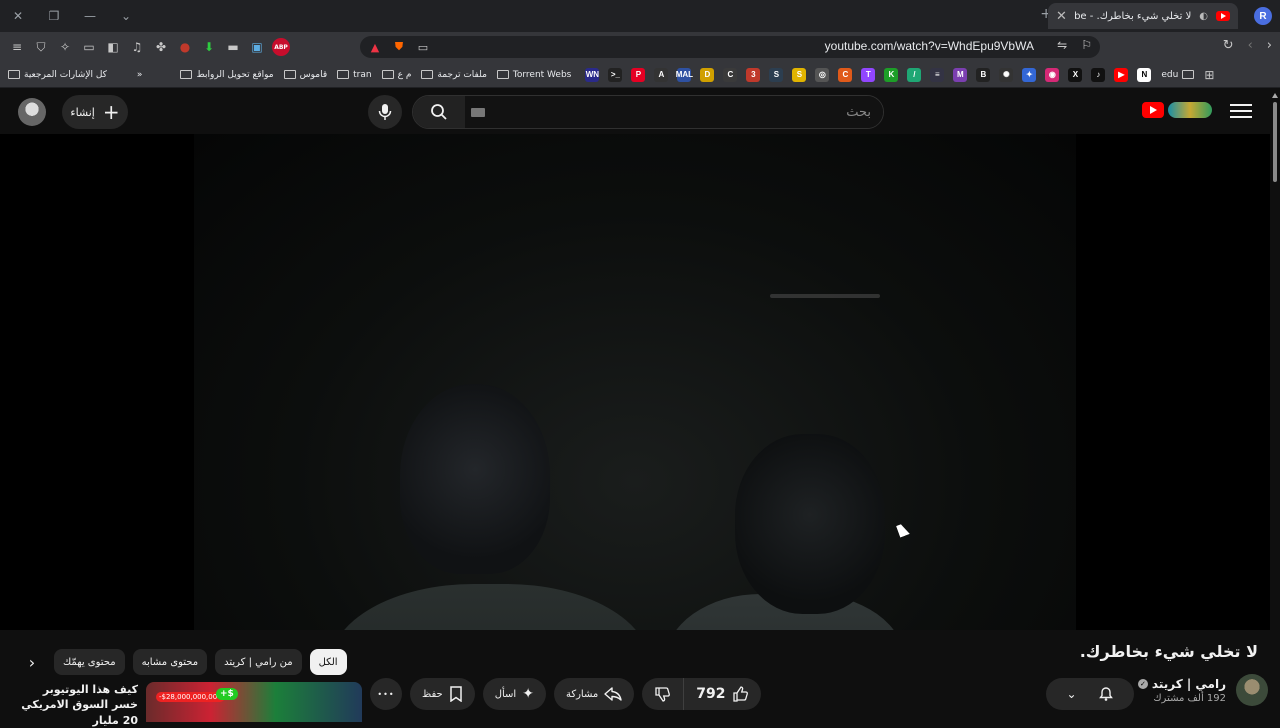  Describe the element at coordinates (929, 46) in the screenshot. I see `url-text: youtube.com/watch?v=WhdEpu9VbWA` at that location.